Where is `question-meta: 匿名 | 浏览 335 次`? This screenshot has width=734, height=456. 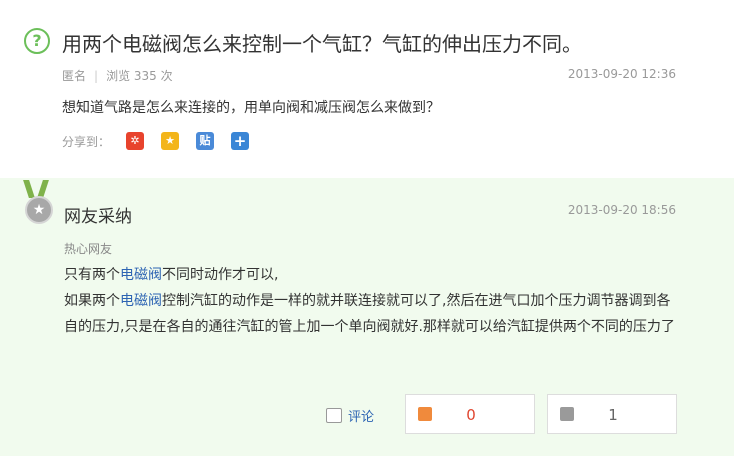 question-meta: 匿名 | 浏览 335 次 is located at coordinates (117, 76).